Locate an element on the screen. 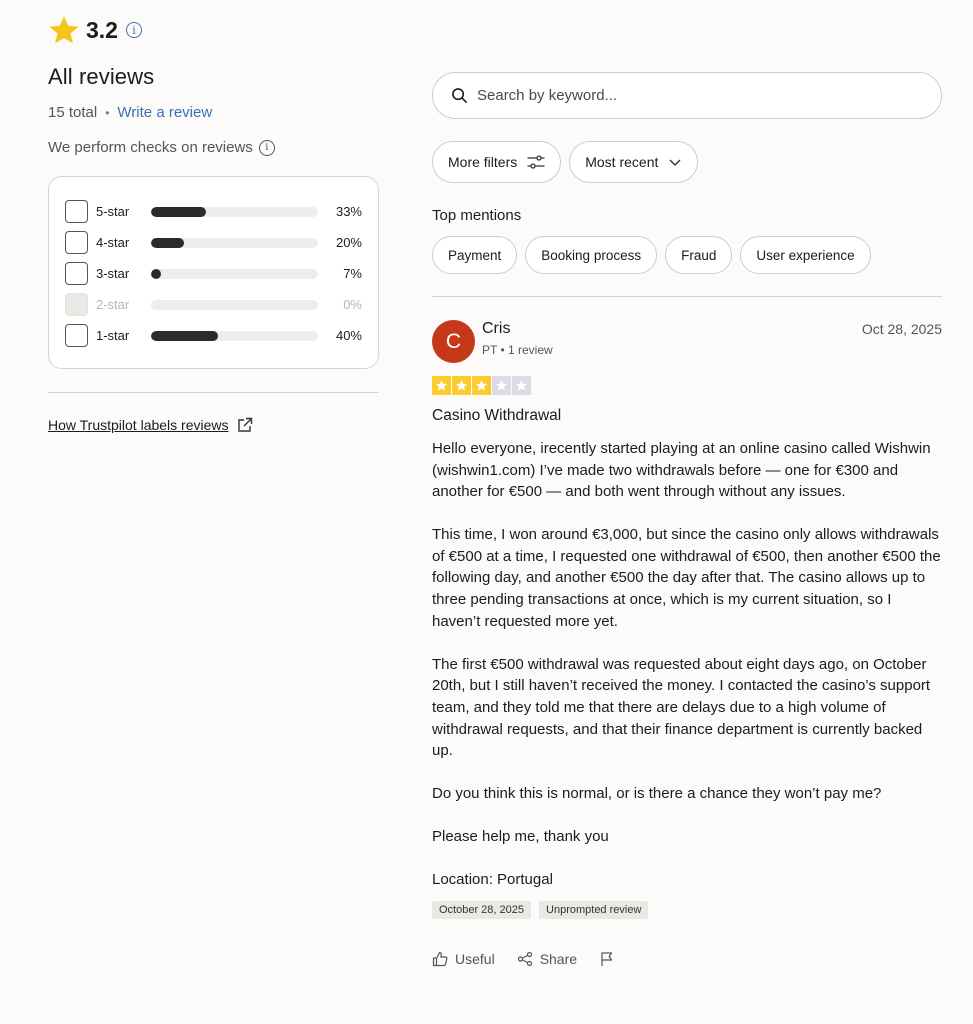 Image resolution: width=973 pixels, height=1024 pixels. flag-icon is located at coordinates (607, 959).